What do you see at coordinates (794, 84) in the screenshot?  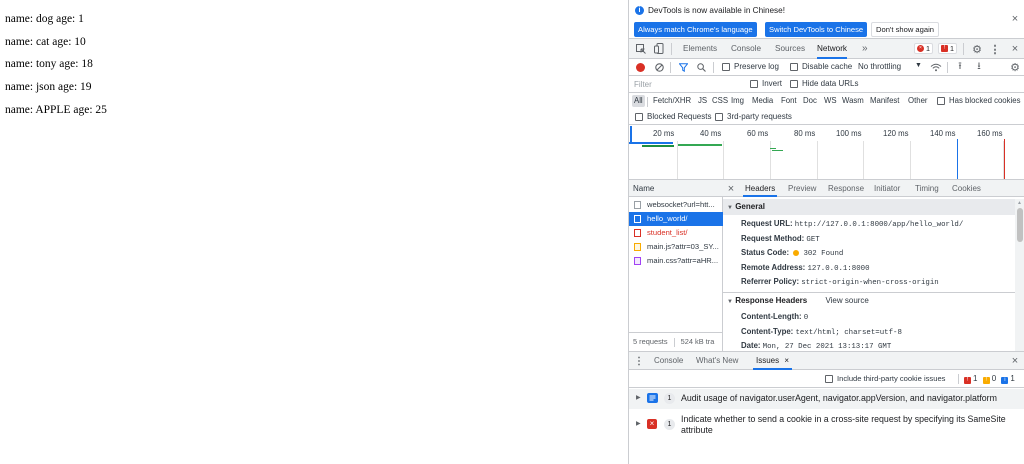 I see `hide-data-urls-checkbox` at bounding box center [794, 84].